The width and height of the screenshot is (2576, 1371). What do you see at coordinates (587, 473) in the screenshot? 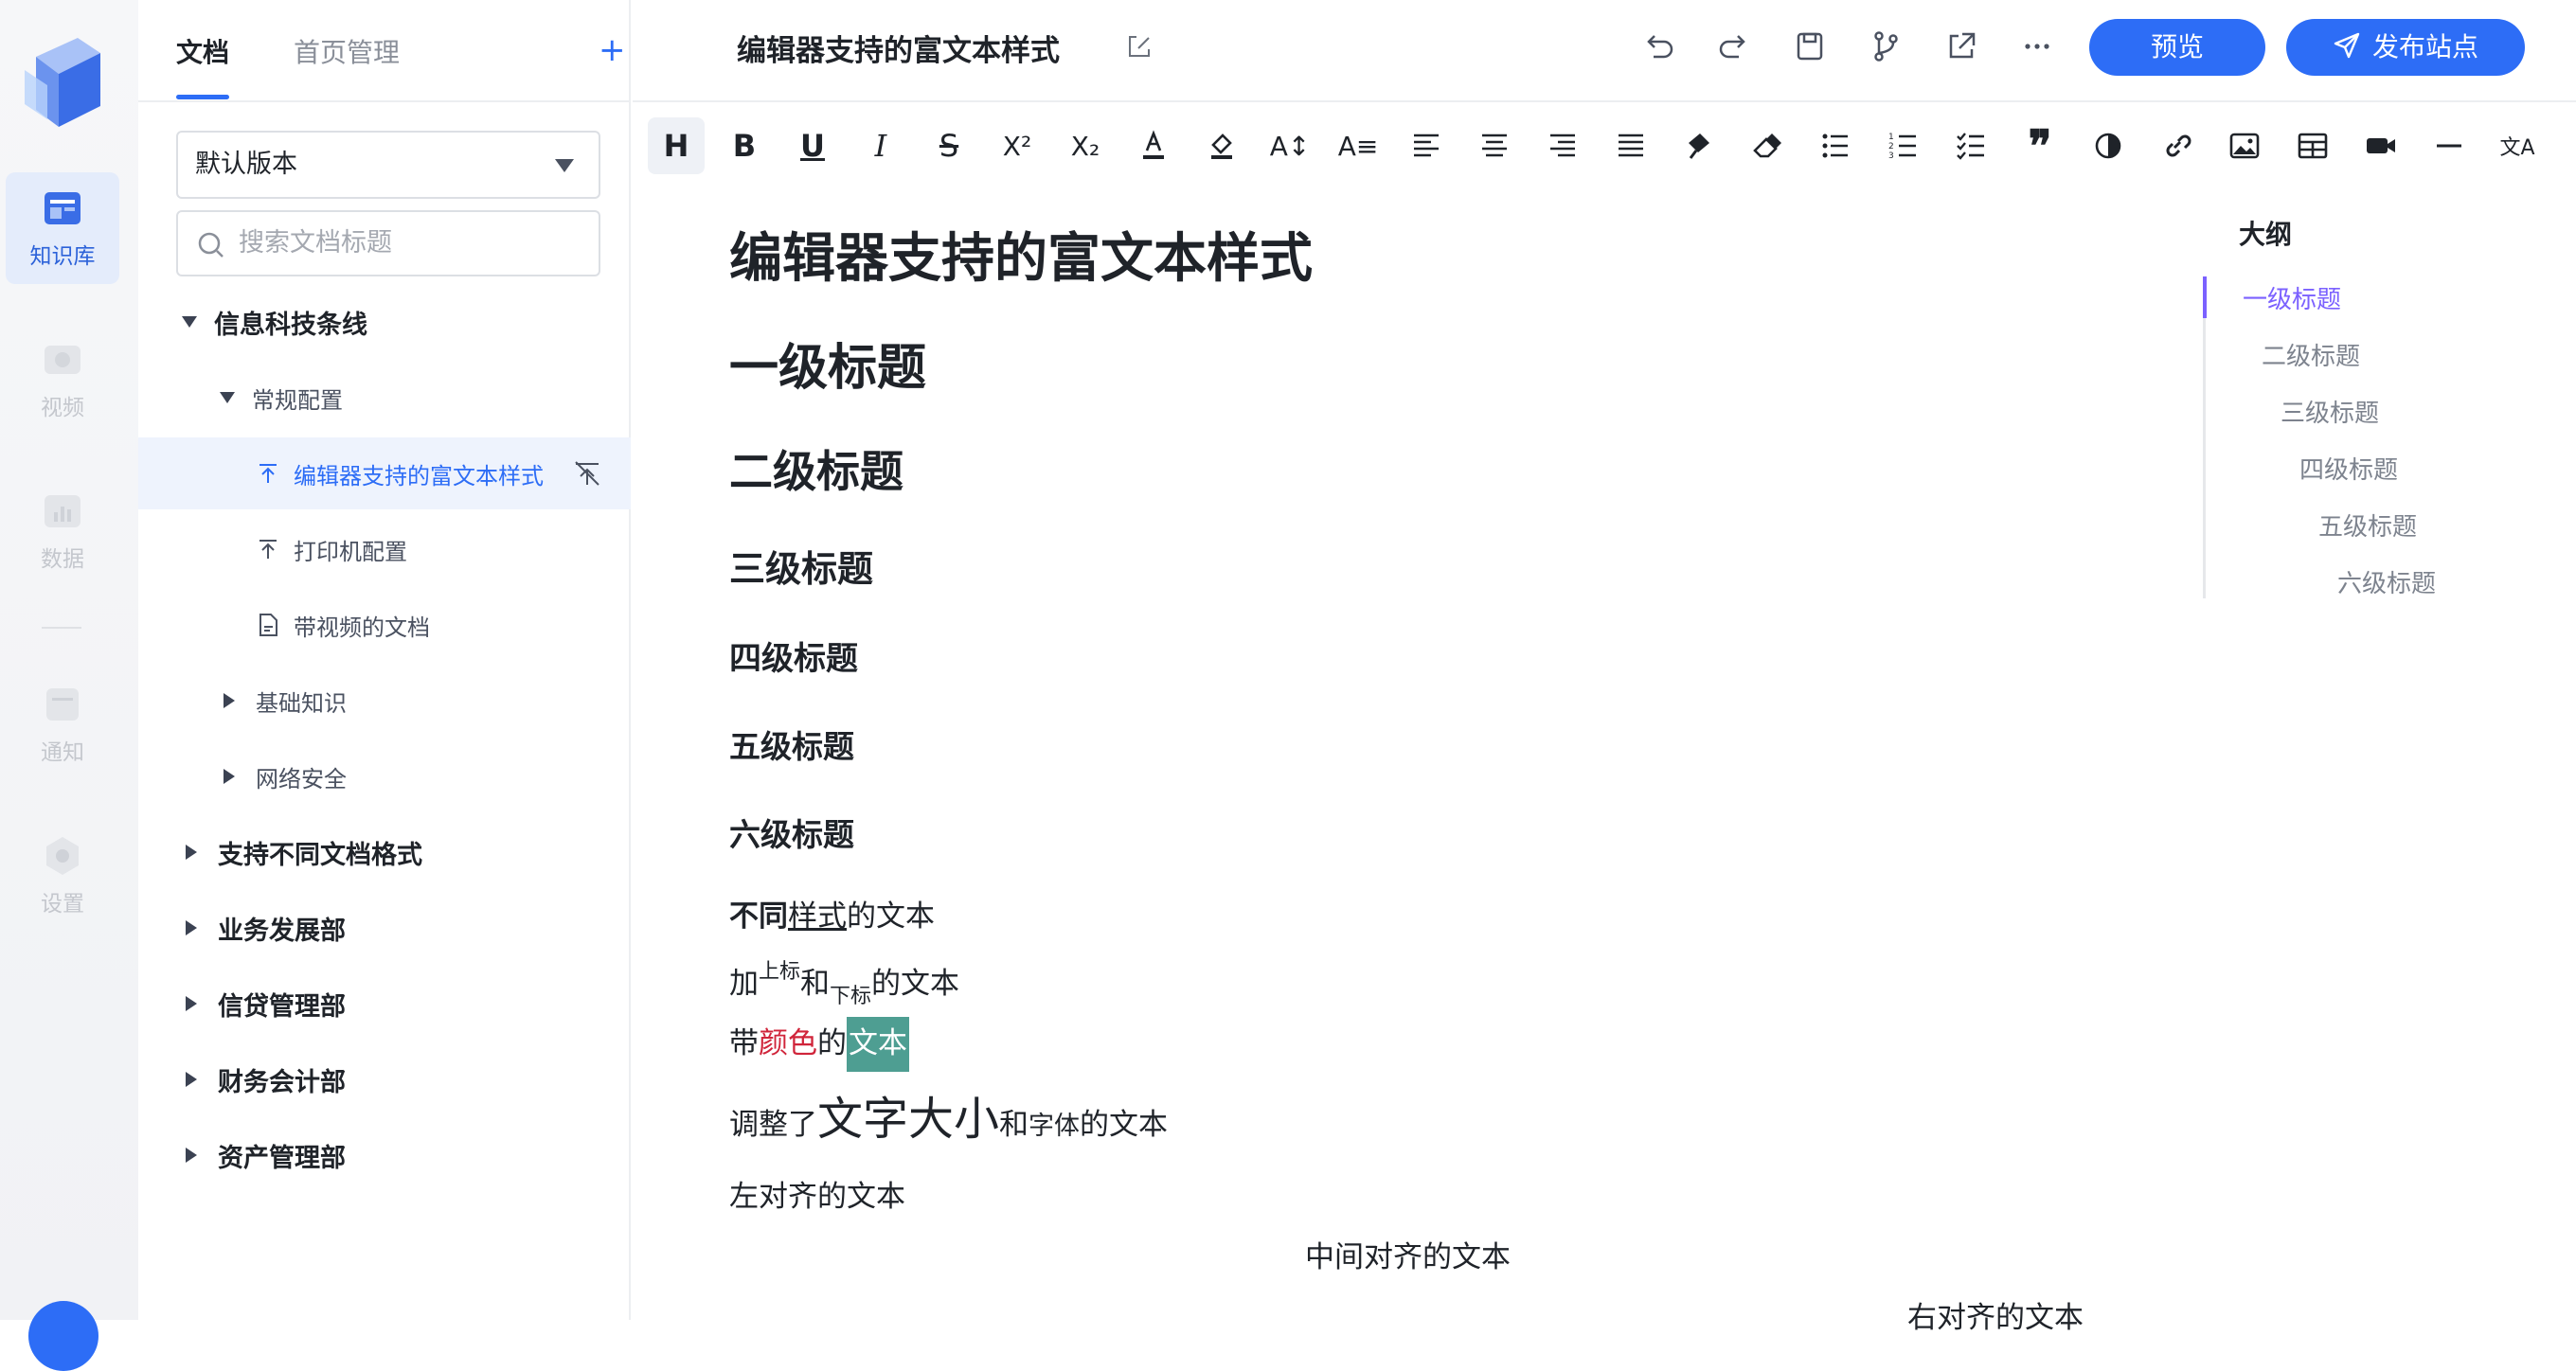
I see `unpin-icon` at bounding box center [587, 473].